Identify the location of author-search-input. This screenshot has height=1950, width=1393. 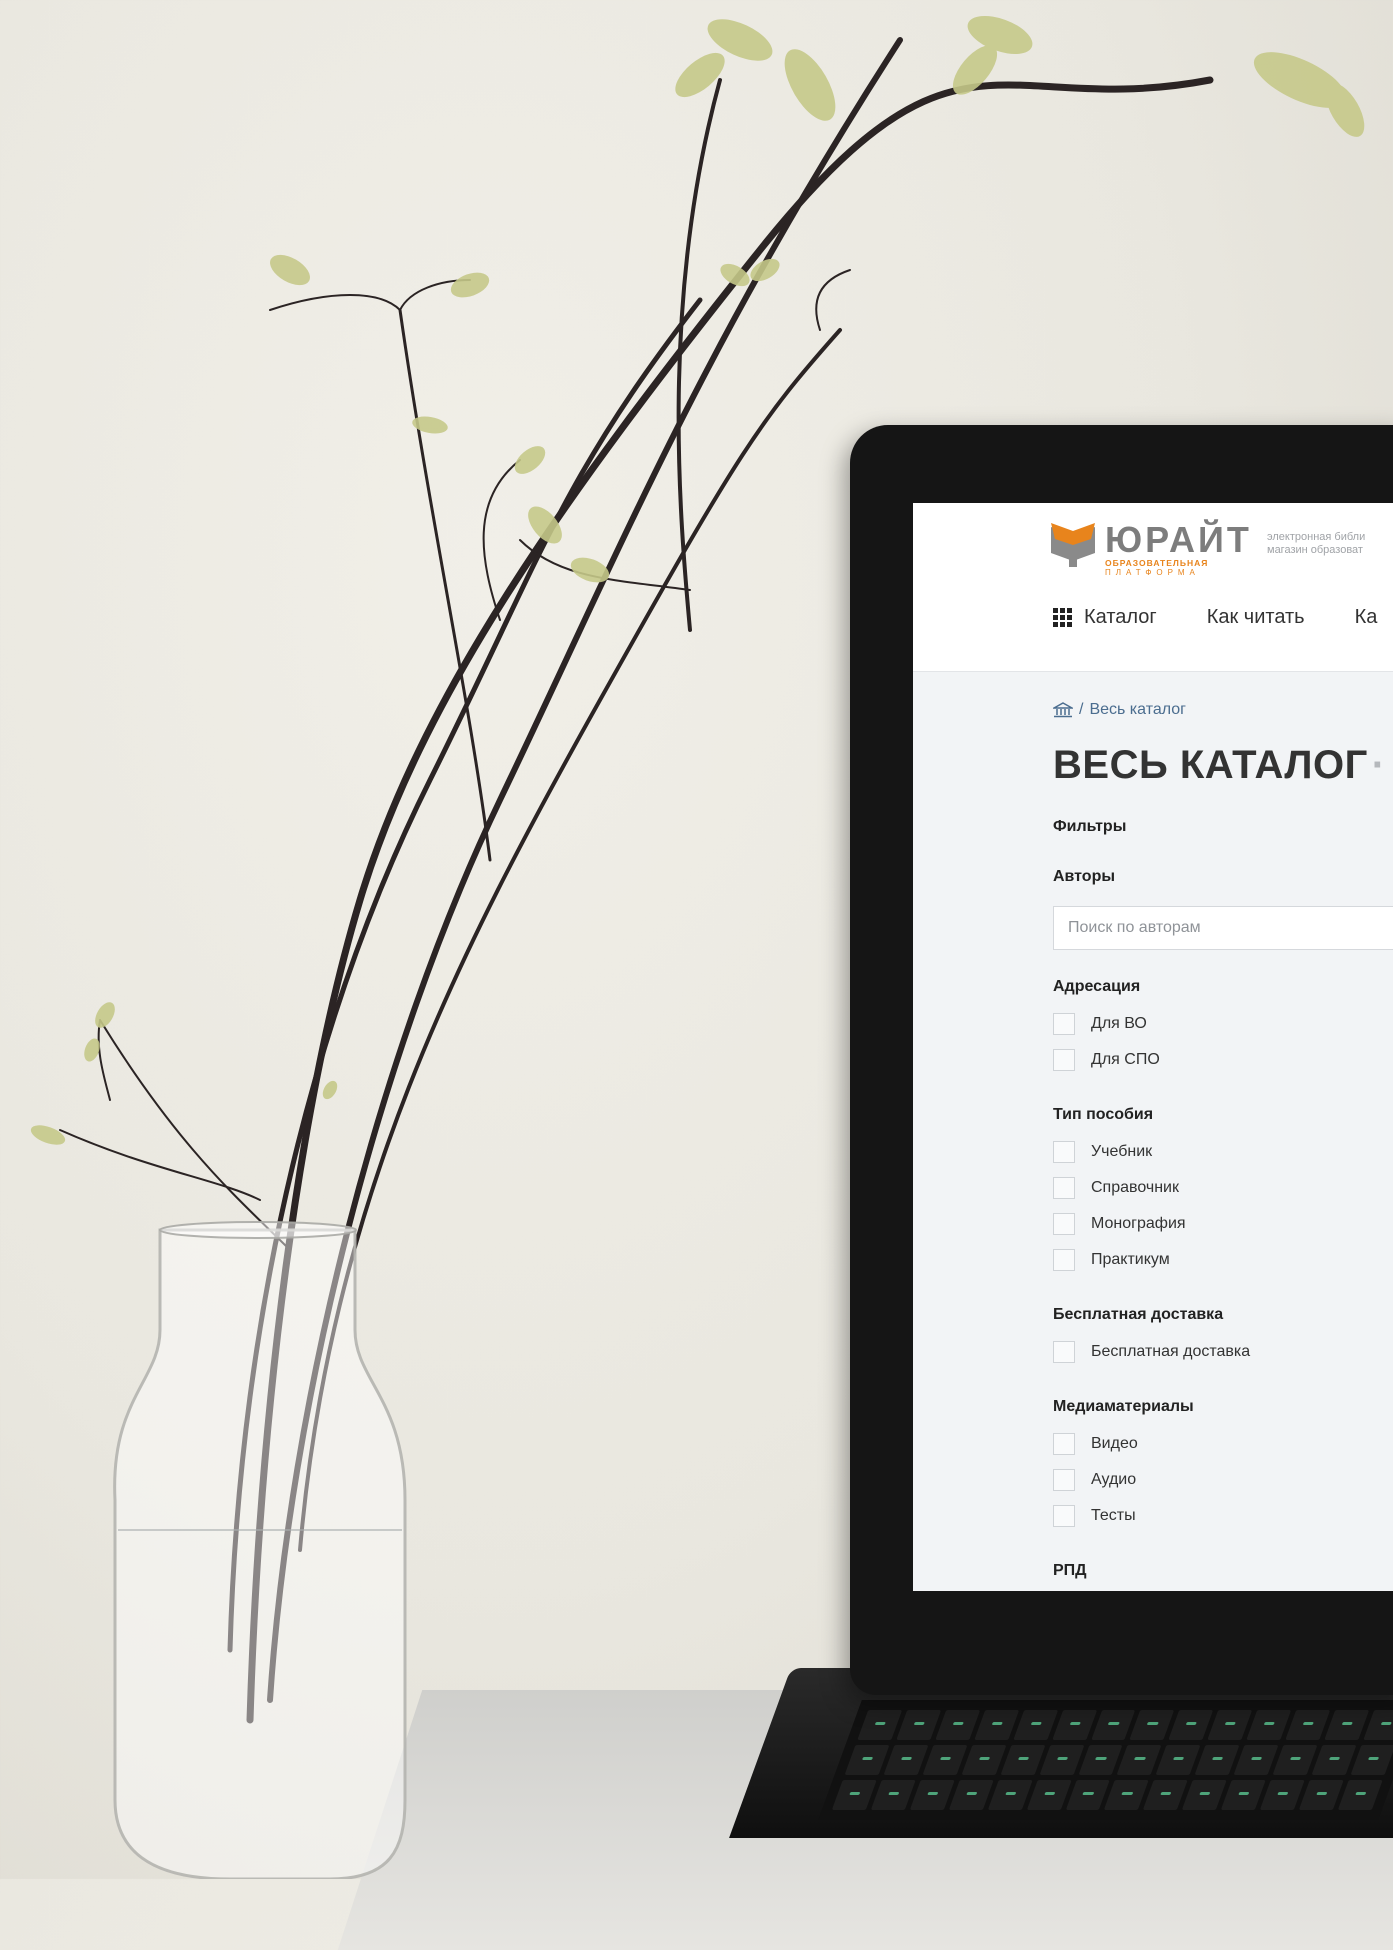
(1223, 928).